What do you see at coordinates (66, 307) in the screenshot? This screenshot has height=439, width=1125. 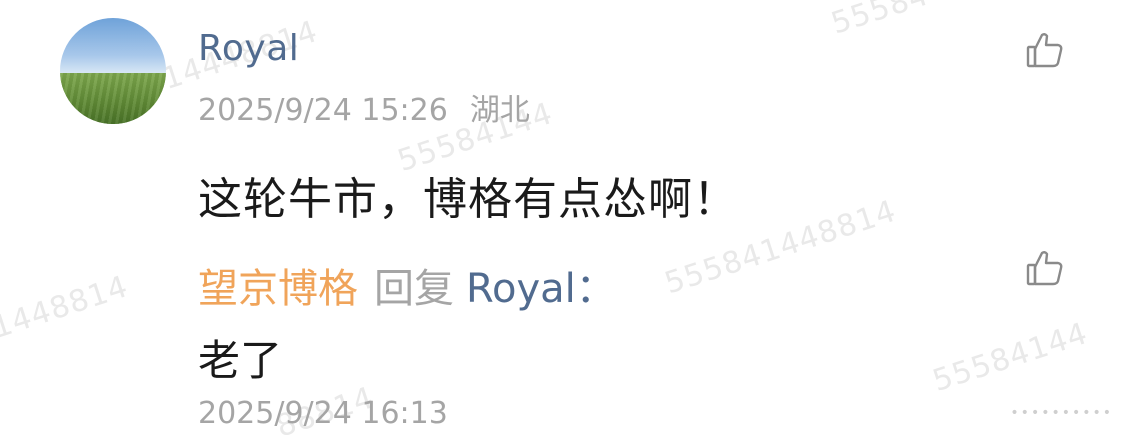 I see `watermark: 1448814` at bounding box center [66, 307].